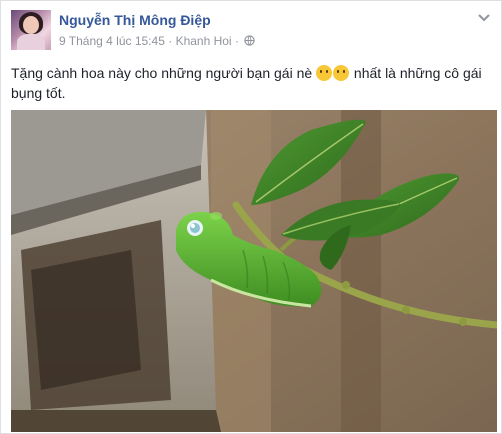 The image size is (502, 434). What do you see at coordinates (135, 20) in the screenshot?
I see `author-name-link: Nguyễn Thị Mông Điệp` at bounding box center [135, 20].